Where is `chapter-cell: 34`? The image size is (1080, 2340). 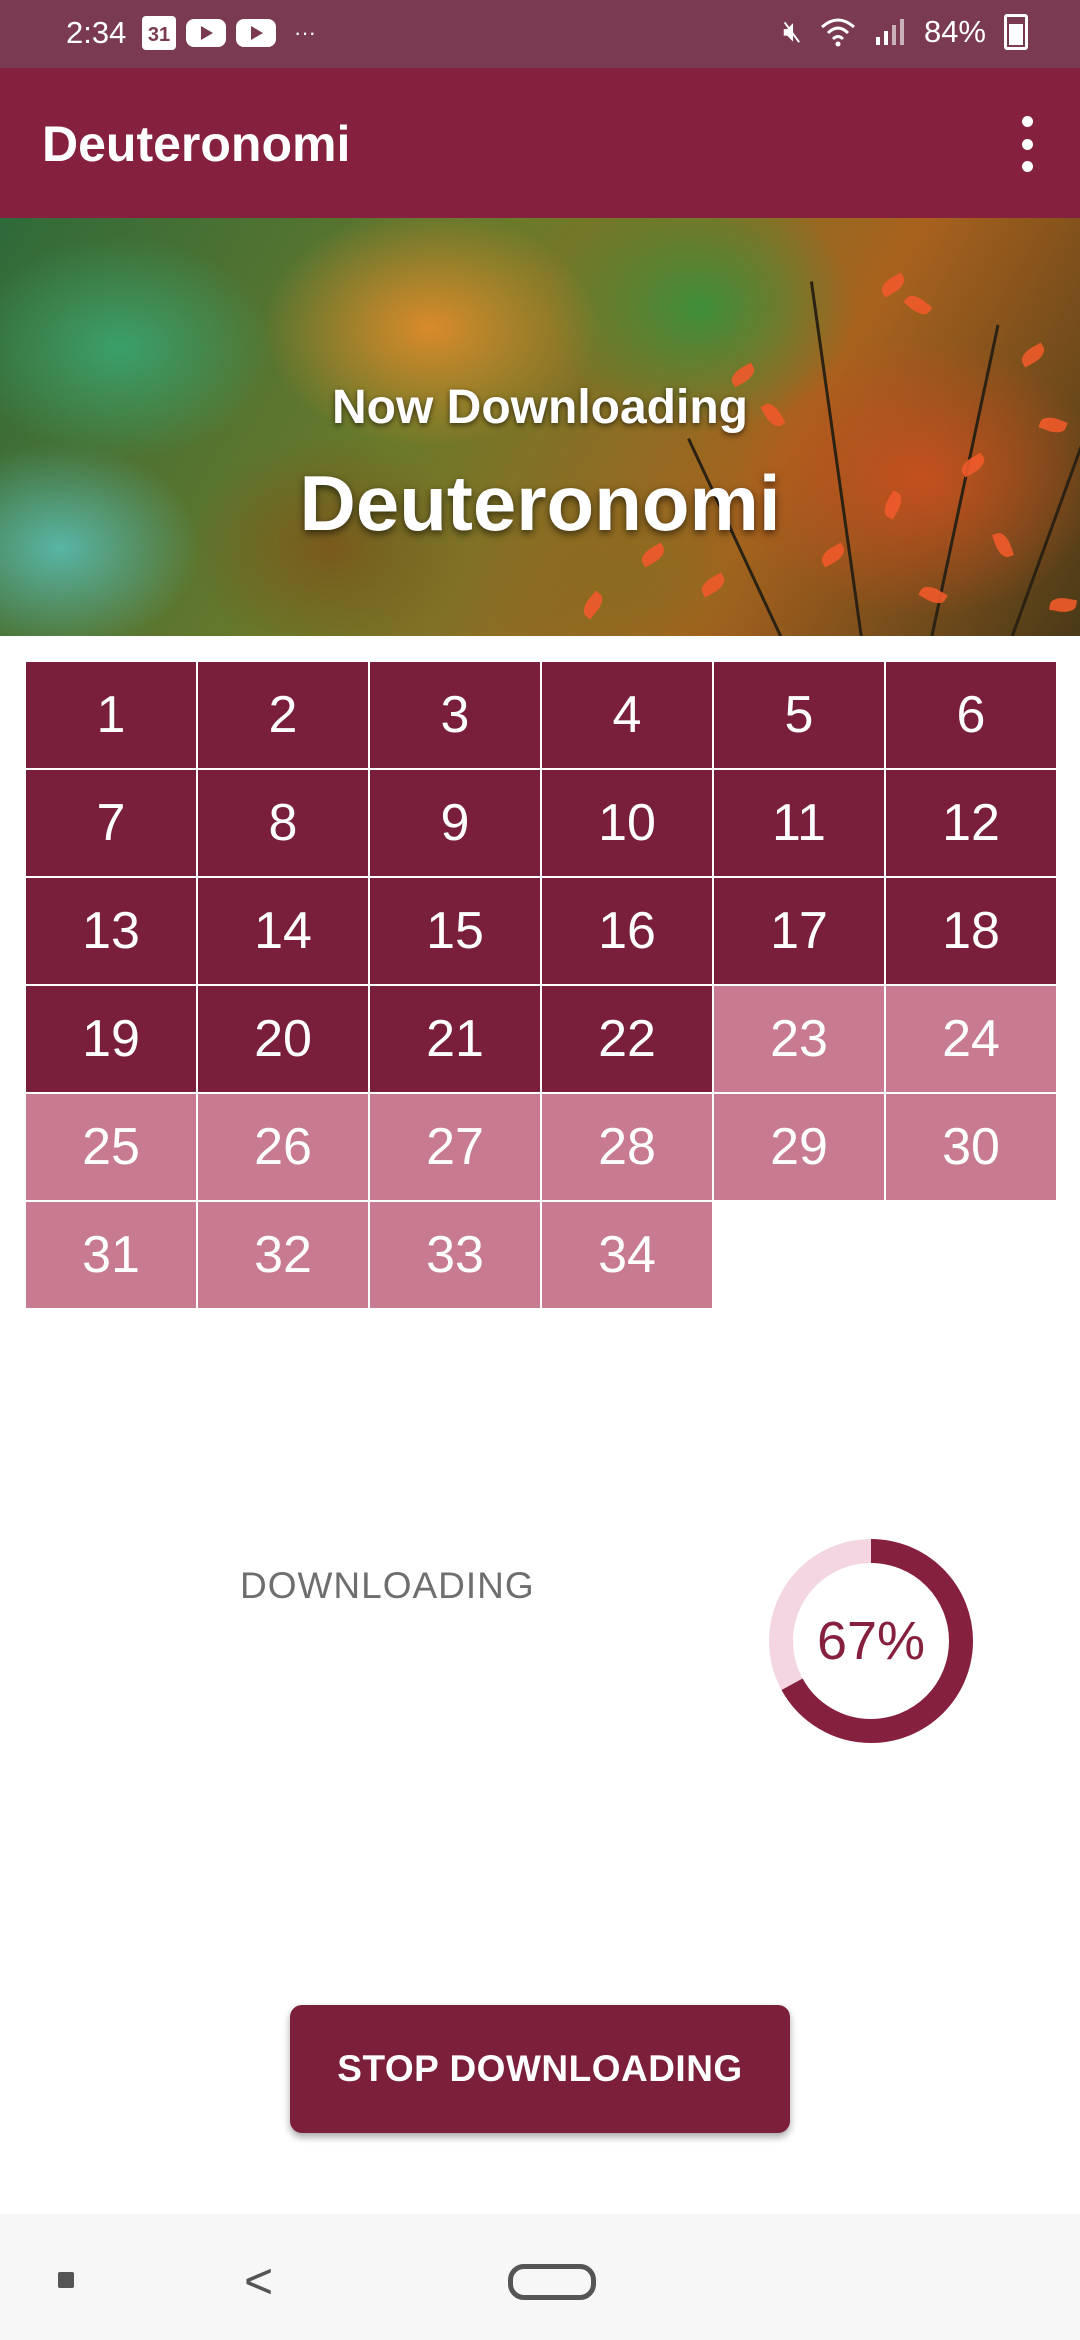 chapter-cell: 34 is located at coordinates (627, 1255).